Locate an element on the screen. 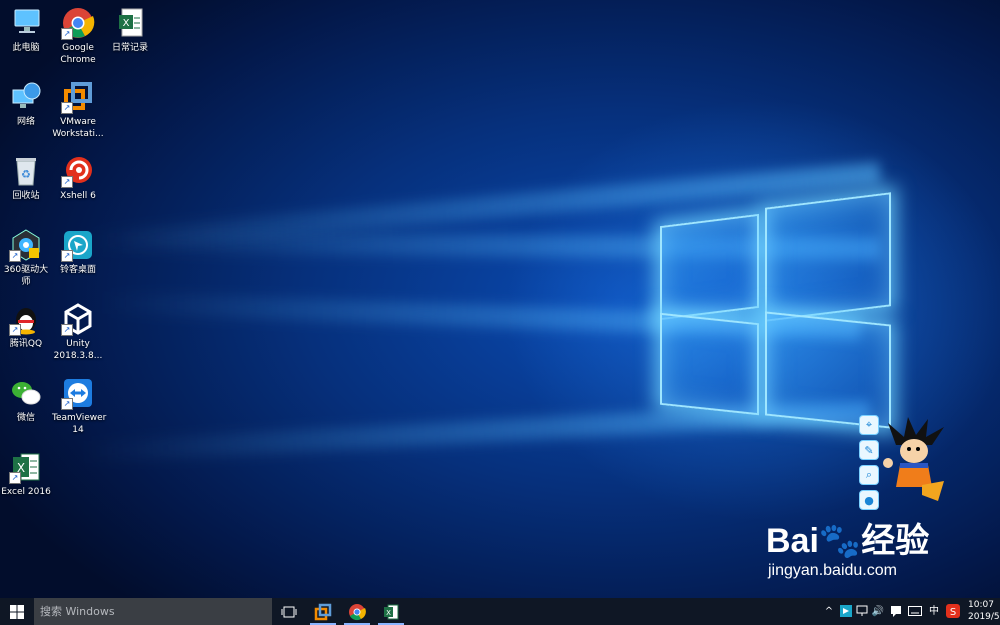  desktop-icon-teamviewer: ↗ TeamViewer 14 is located at coordinates (79, 406).